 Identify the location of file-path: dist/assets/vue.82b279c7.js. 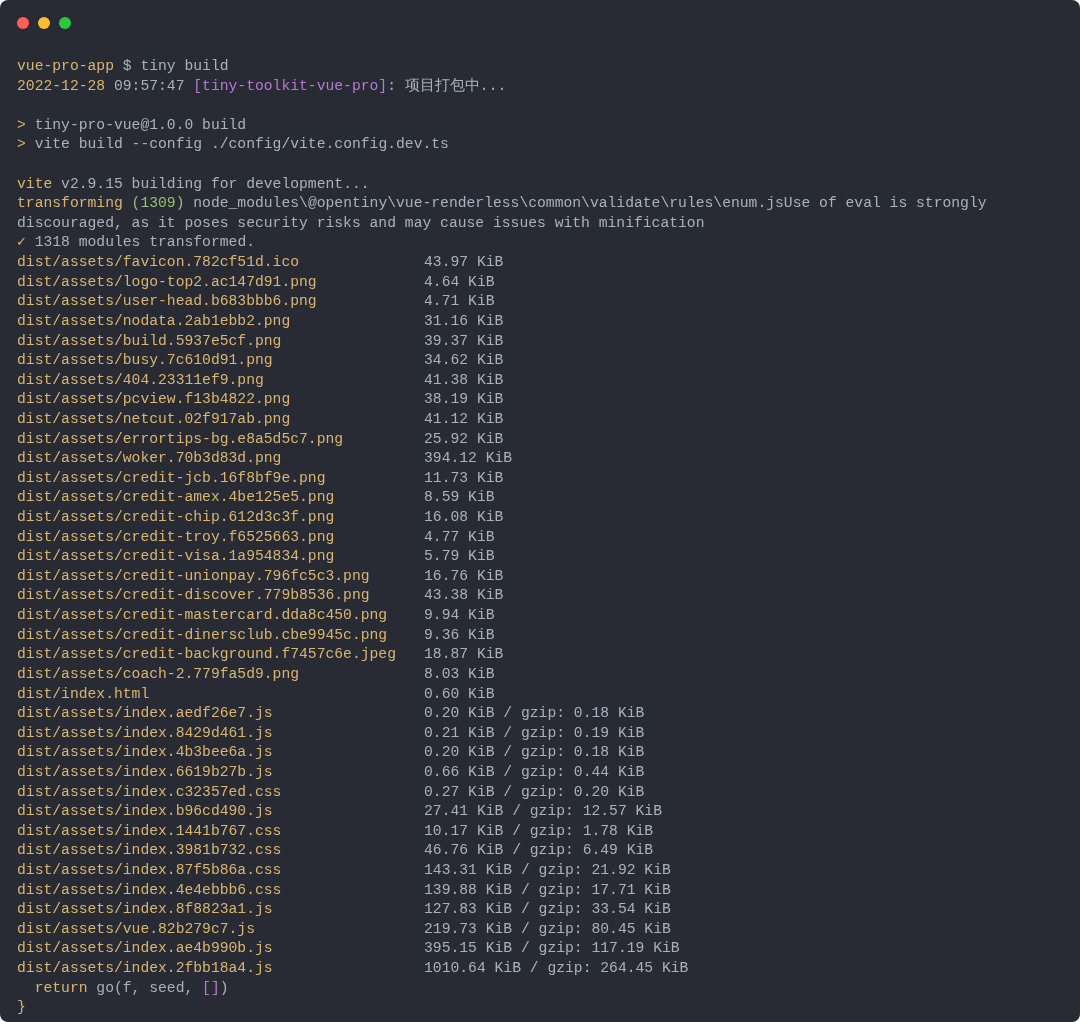
(136, 929).